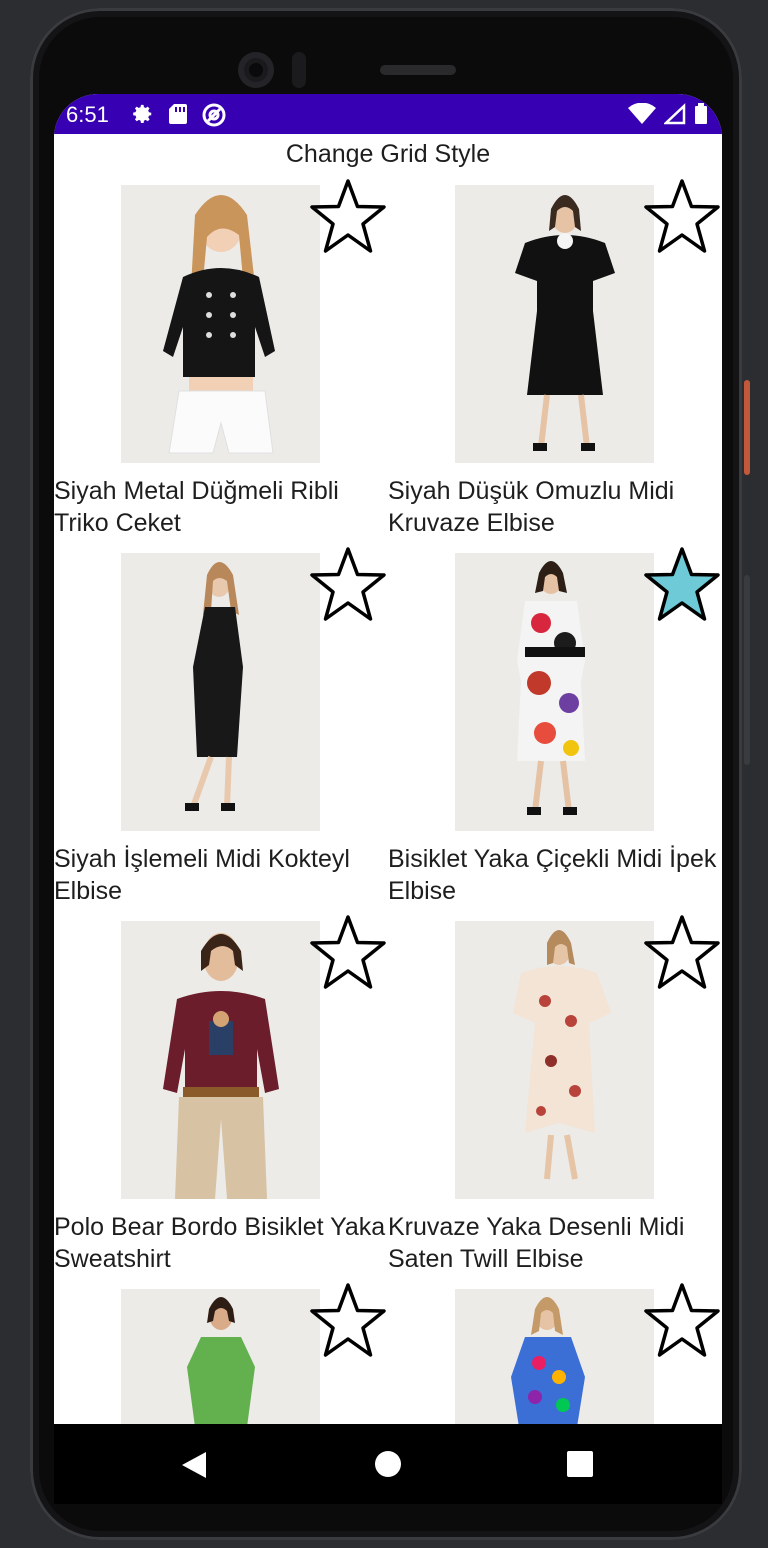 The width and height of the screenshot is (768, 1548). I want to click on back-icon, so click(194, 1465).